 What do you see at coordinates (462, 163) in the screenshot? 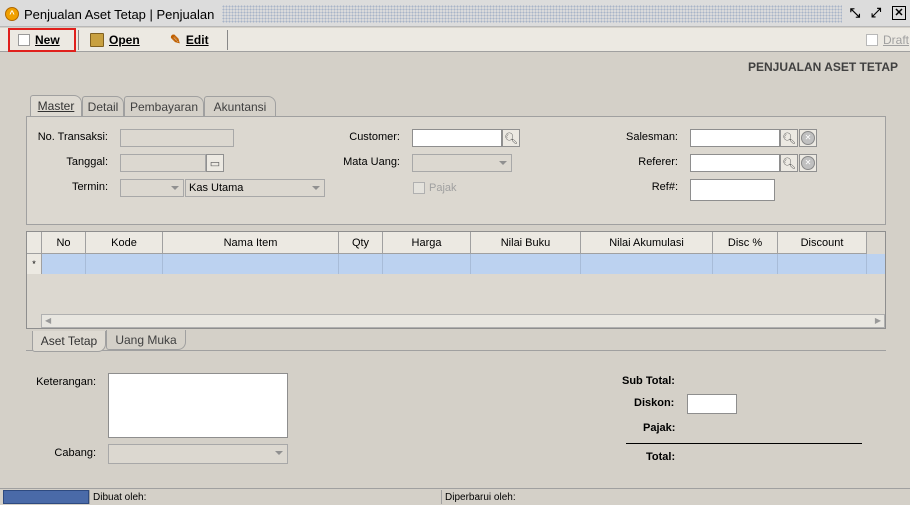
I see `mata-uang-select` at bounding box center [462, 163].